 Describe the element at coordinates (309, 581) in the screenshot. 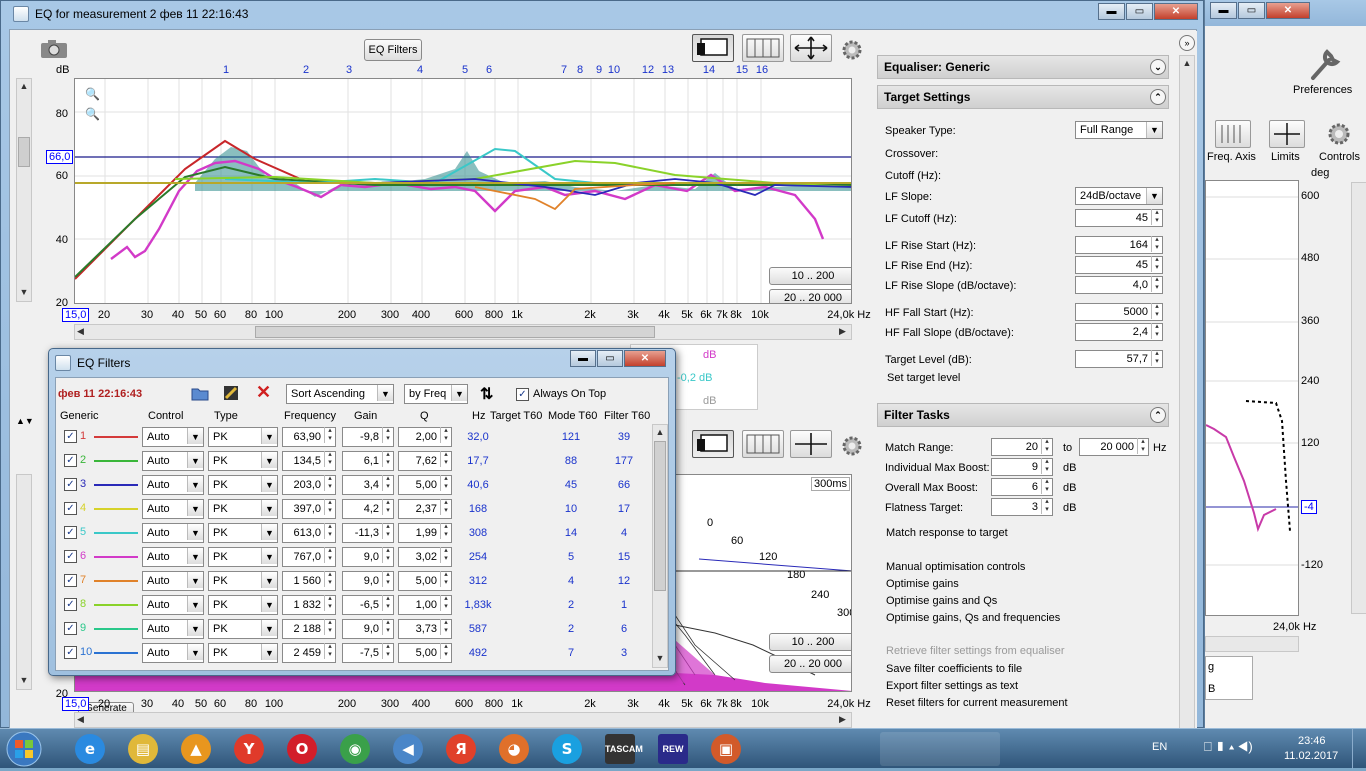

I see `filter-frequency-field: 1 560` at that location.